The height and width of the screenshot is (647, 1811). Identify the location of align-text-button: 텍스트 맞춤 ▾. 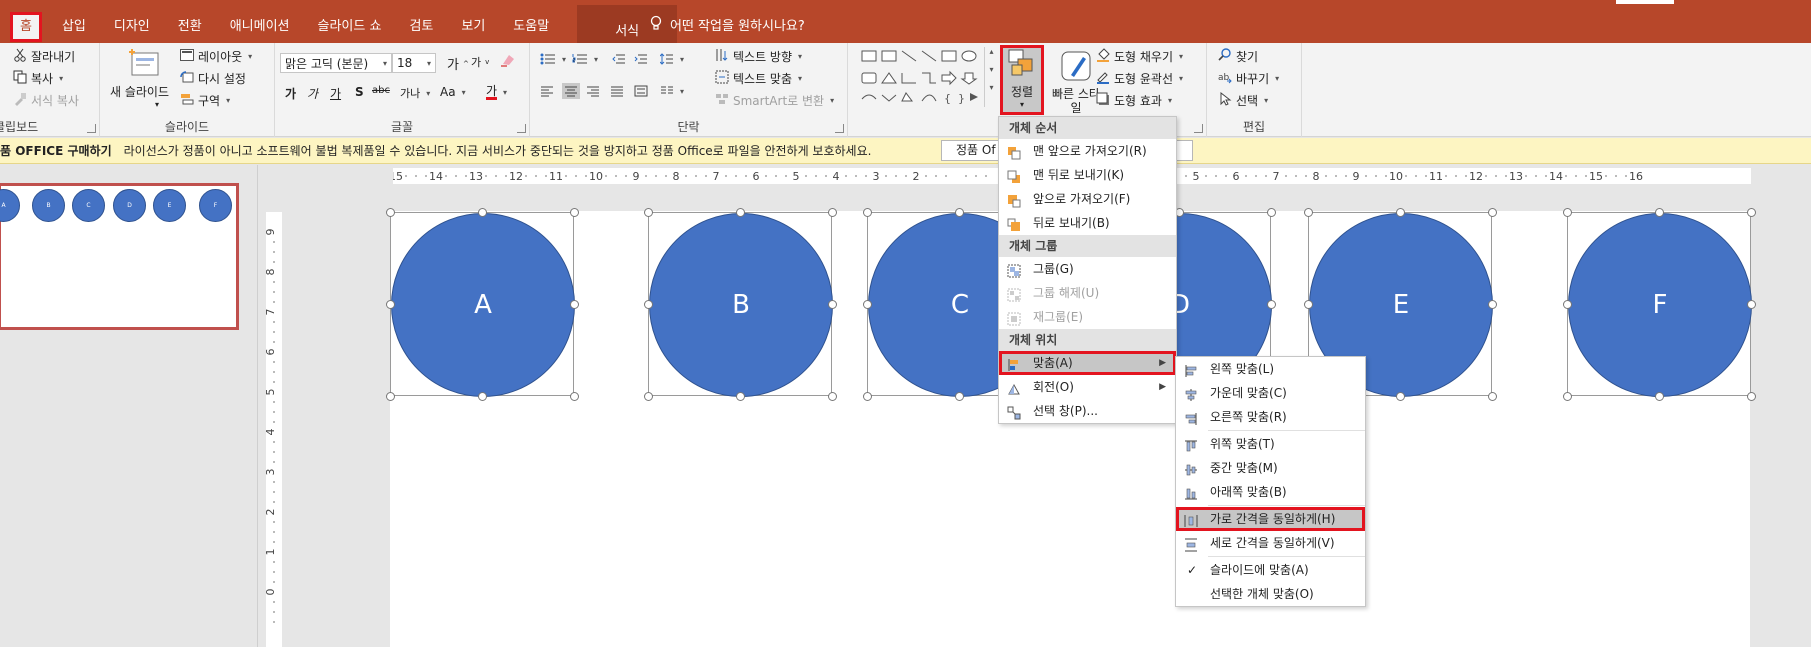
(758, 78).